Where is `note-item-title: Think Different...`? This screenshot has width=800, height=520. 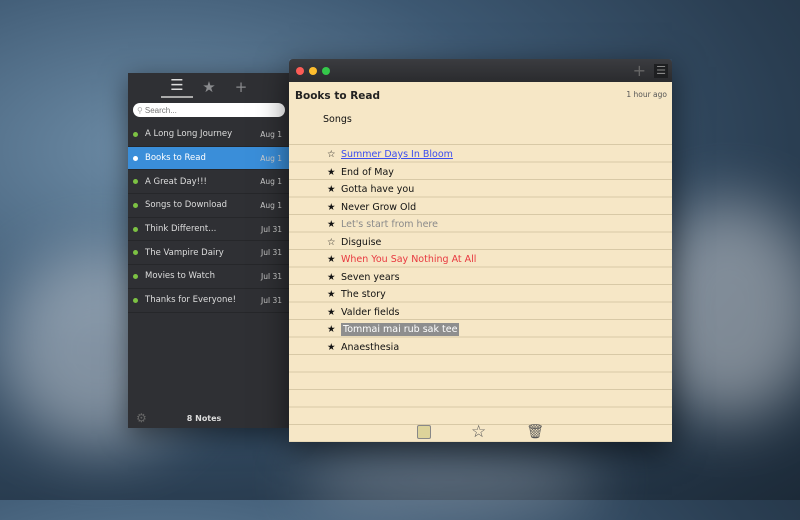 note-item-title: Think Different... is located at coordinates (181, 229).